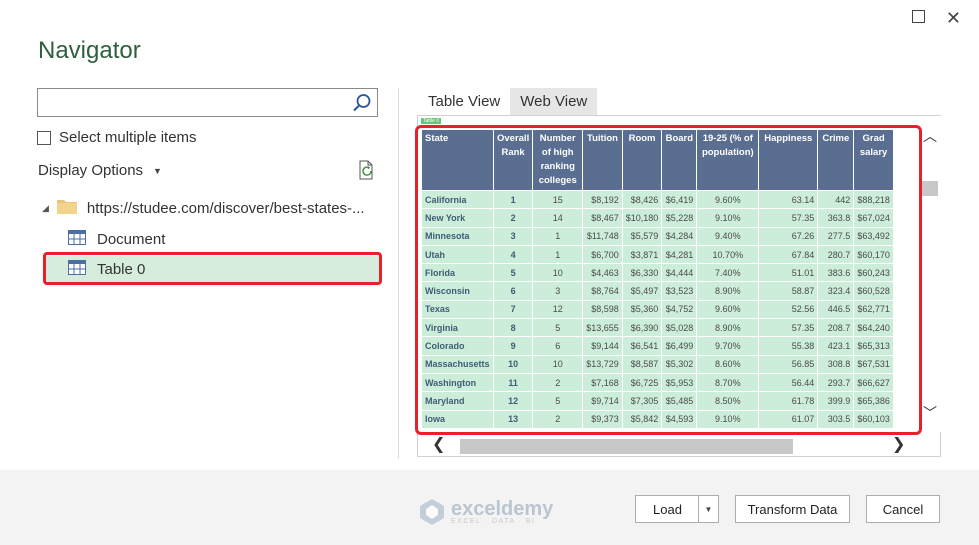 Image resolution: width=979 pixels, height=545 pixels. I want to click on table-cell: $5,842, so click(642, 419).